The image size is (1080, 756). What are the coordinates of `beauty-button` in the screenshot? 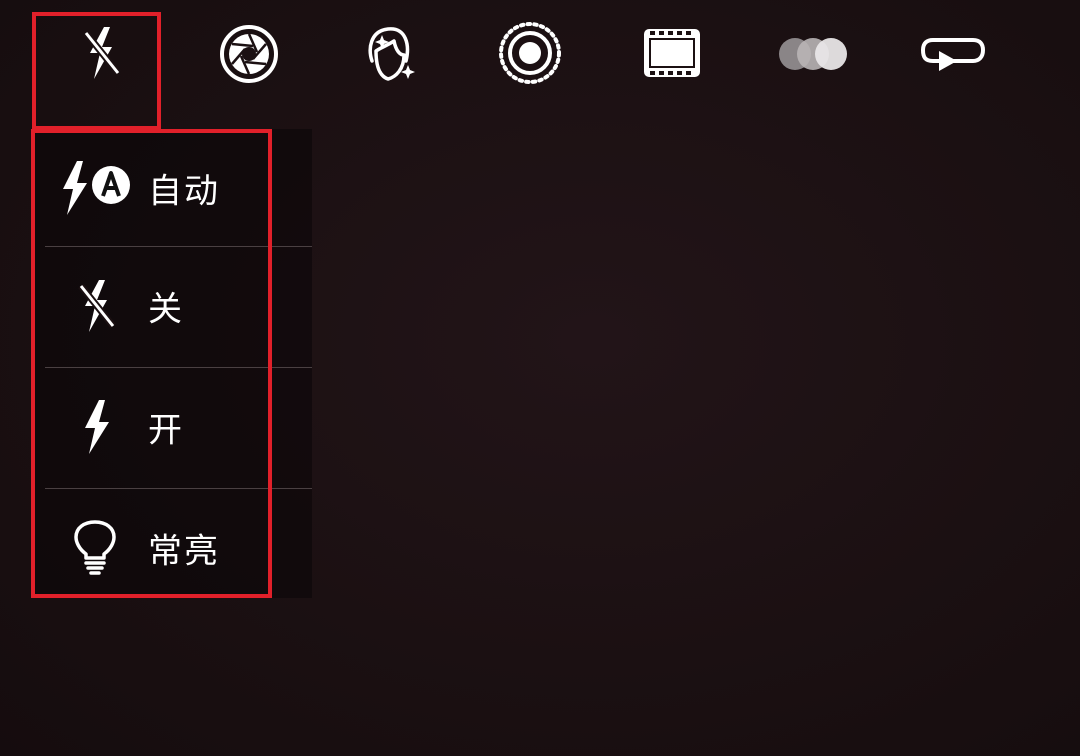 It's located at (389, 53).